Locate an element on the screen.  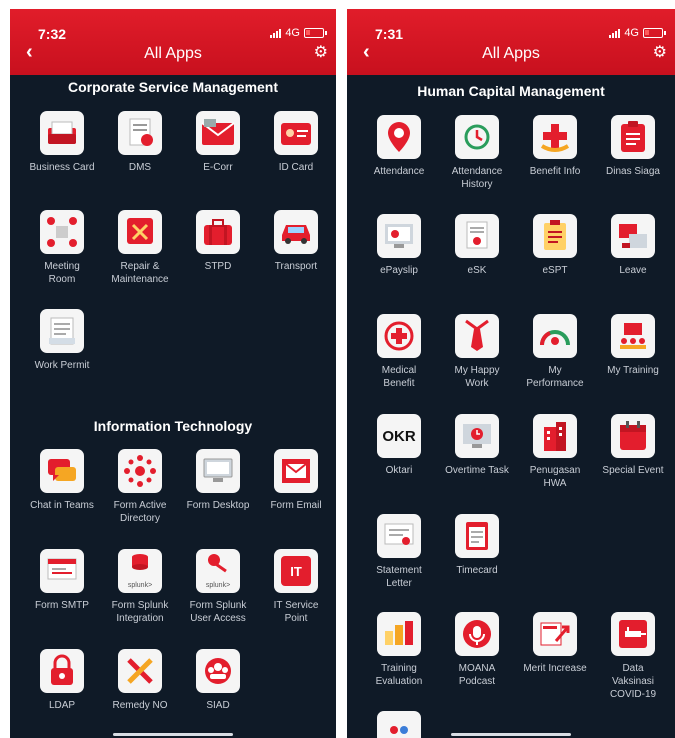
overtime-icon is located at coordinates (477, 436).